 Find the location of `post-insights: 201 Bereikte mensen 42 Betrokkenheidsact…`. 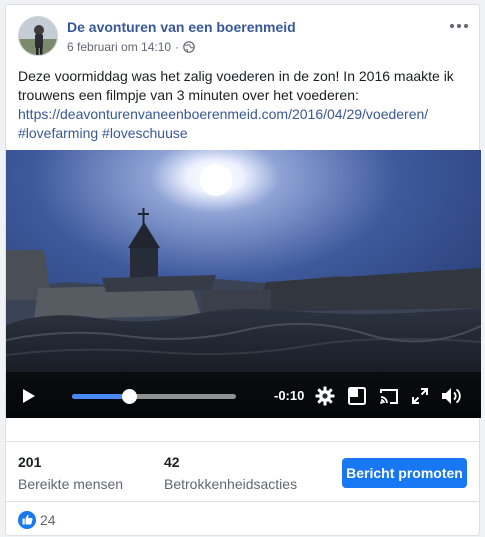

post-insights: 201 Bereikte mensen 42 Betrokkenheidsact… is located at coordinates (242, 471).